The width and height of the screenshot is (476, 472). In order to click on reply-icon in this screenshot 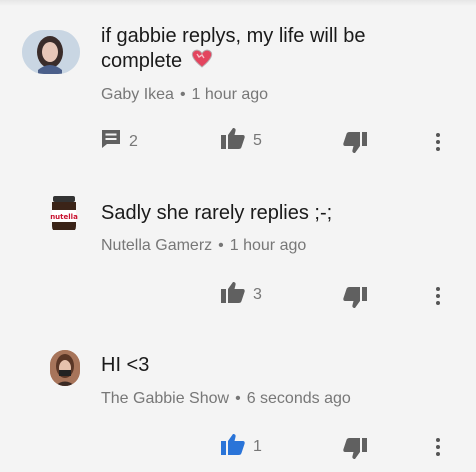, I will do `click(111, 141)`.